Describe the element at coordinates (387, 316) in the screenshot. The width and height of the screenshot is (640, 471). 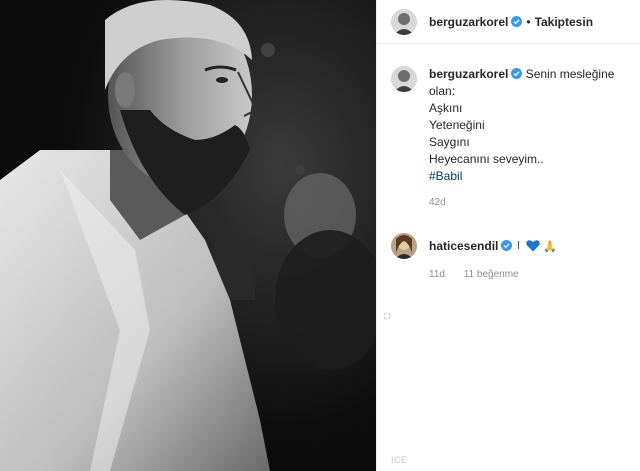
I see `loading-spinner-icon` at that location.